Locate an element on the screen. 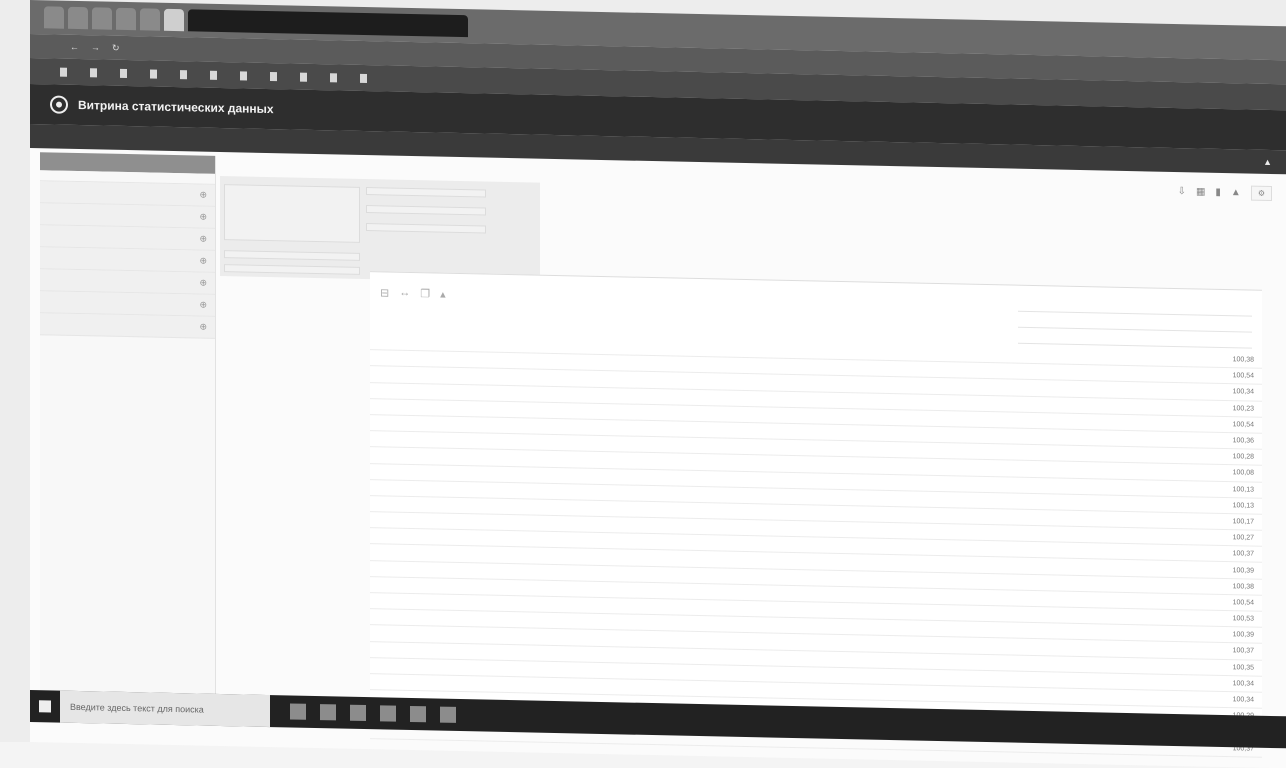 Image resolution: width=1286 pixels, height=768 pixels. taskbar-search: Введите здесь текст для поиска is located at coordinates (165, 709).